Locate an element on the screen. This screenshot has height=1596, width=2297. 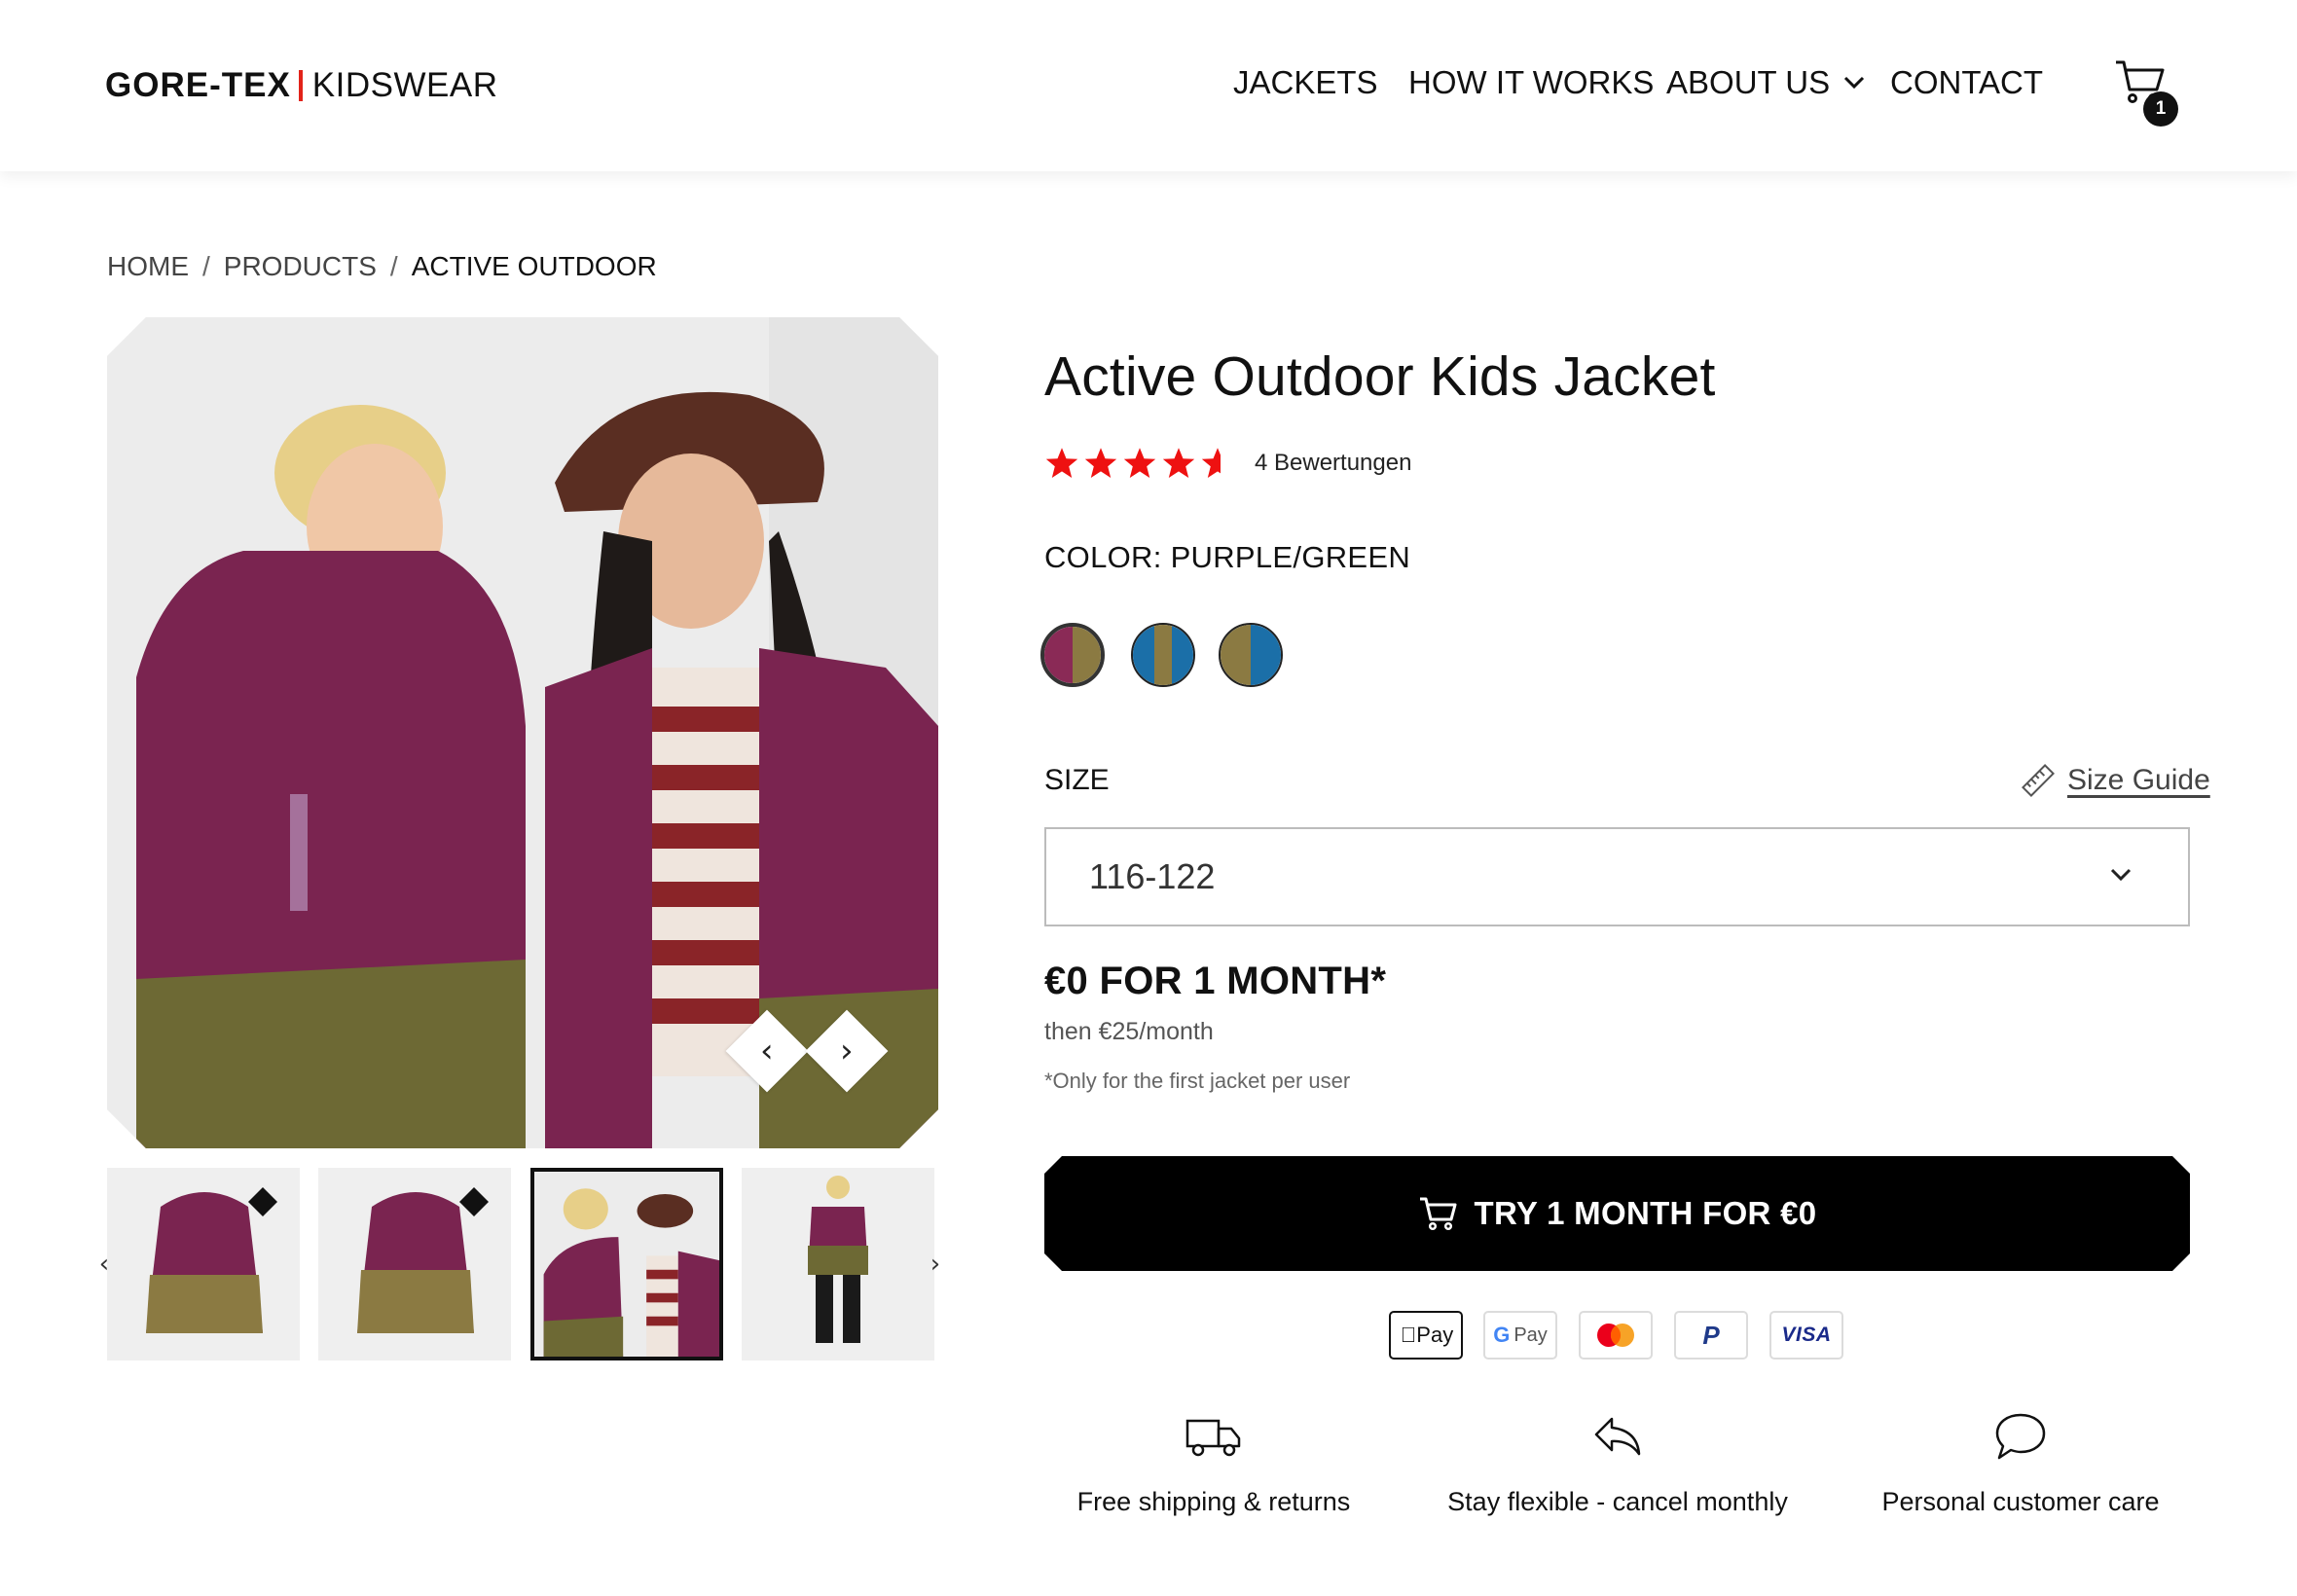
visa-icon: VISA is located at coordinates (1806, 1335).